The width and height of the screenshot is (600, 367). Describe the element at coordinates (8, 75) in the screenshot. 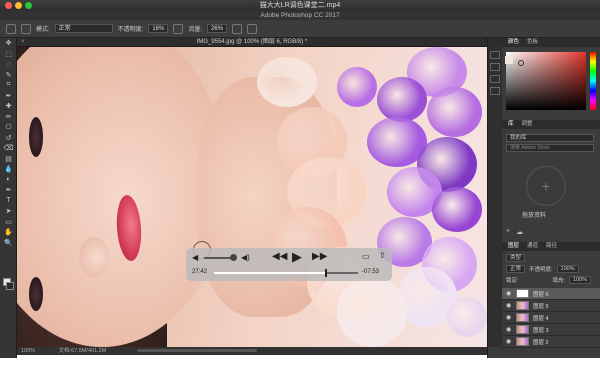

I see `quick-select-icon: ✎` at that location.